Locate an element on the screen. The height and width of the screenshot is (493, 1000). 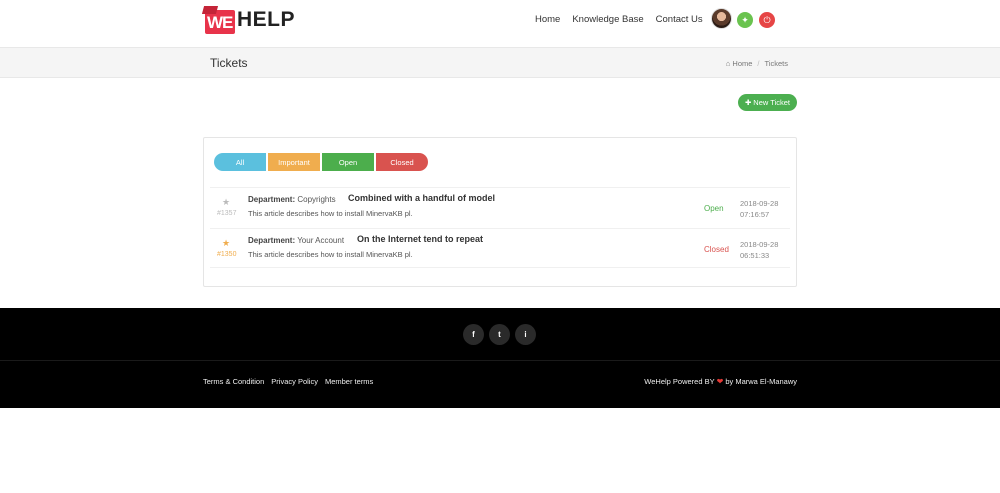
twitter-icon: t is located at coordinates (499, 334).